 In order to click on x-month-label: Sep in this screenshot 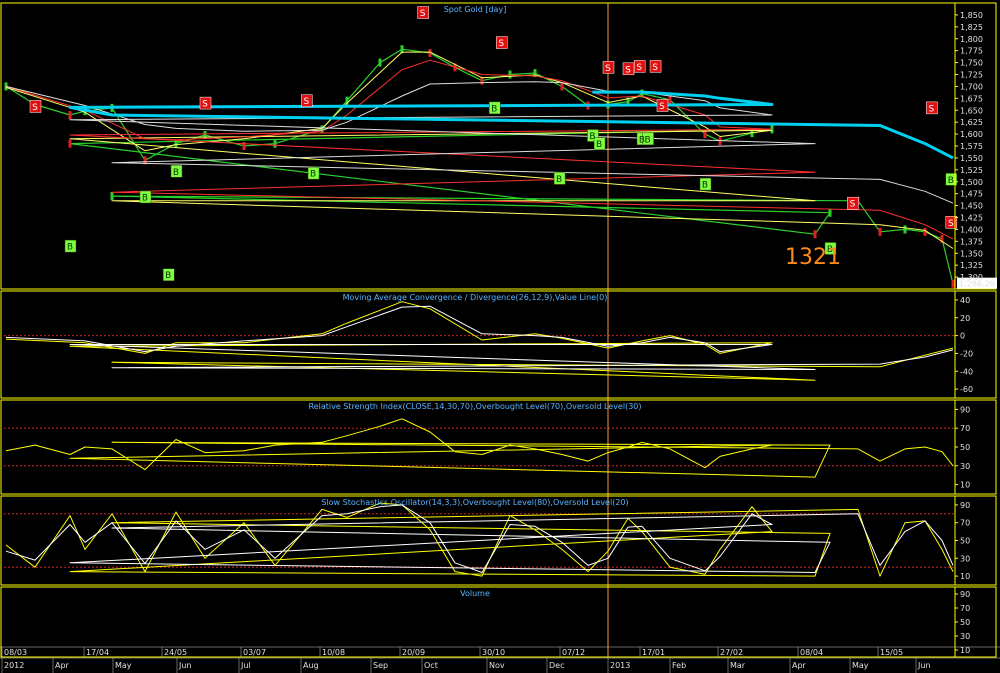, I will do `click(380, 665)`.